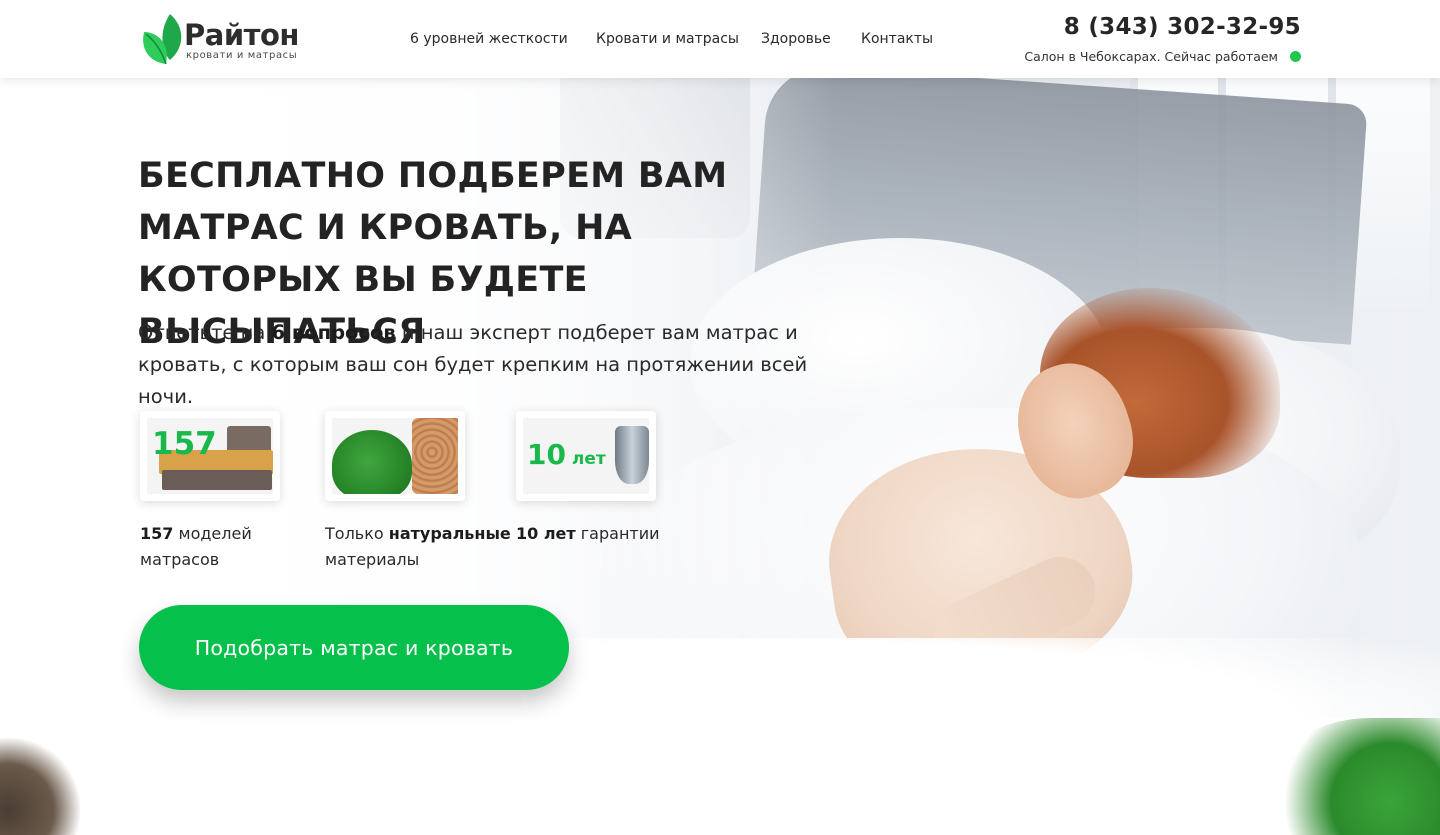  Describe the element at coordinates (242, 55) in the screenshot. I see `logo-subtitle: кровати и матрасы` at that location.